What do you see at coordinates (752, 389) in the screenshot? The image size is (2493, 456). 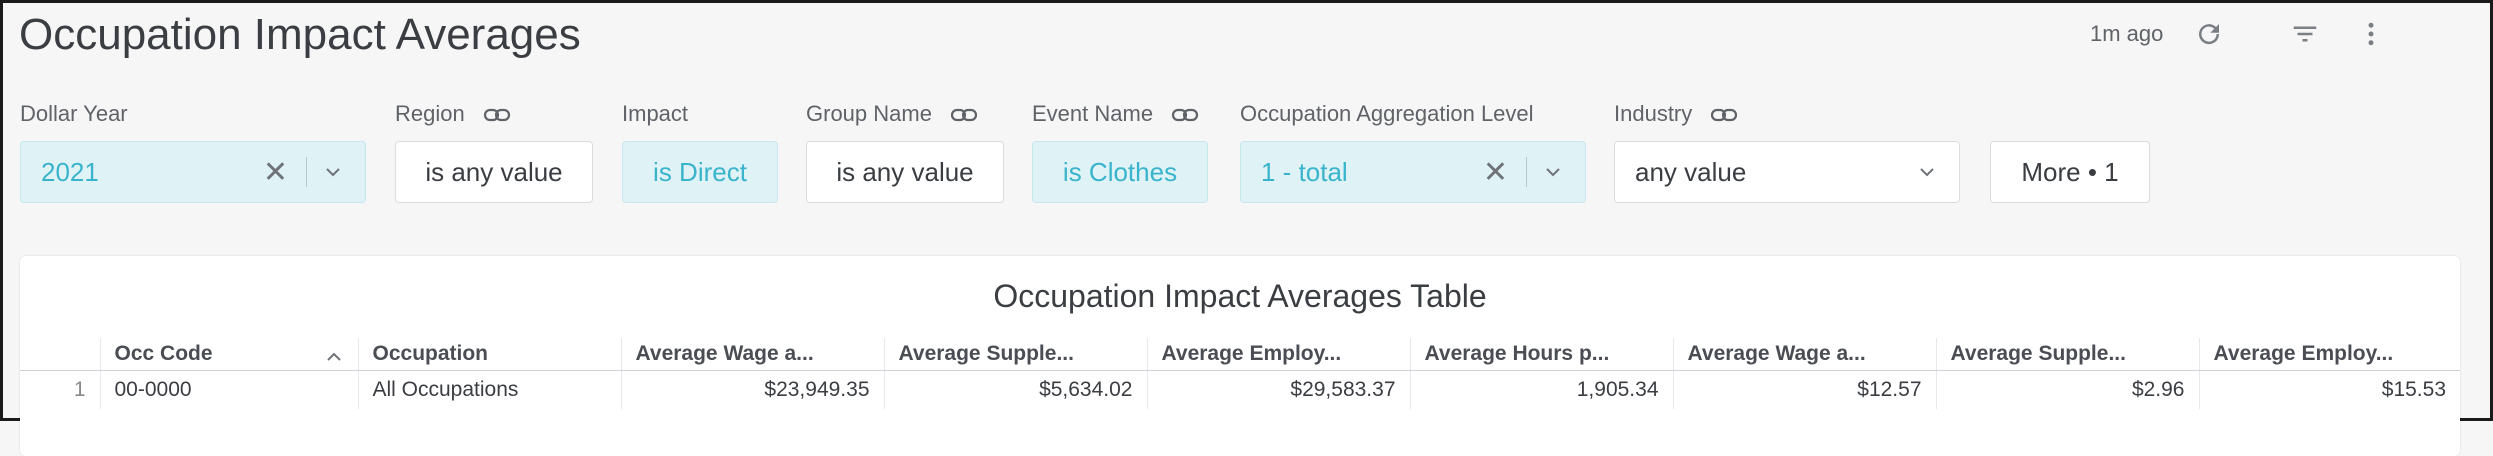 I see `table-cell: $23,949.35` at bounding box center [752, 389].